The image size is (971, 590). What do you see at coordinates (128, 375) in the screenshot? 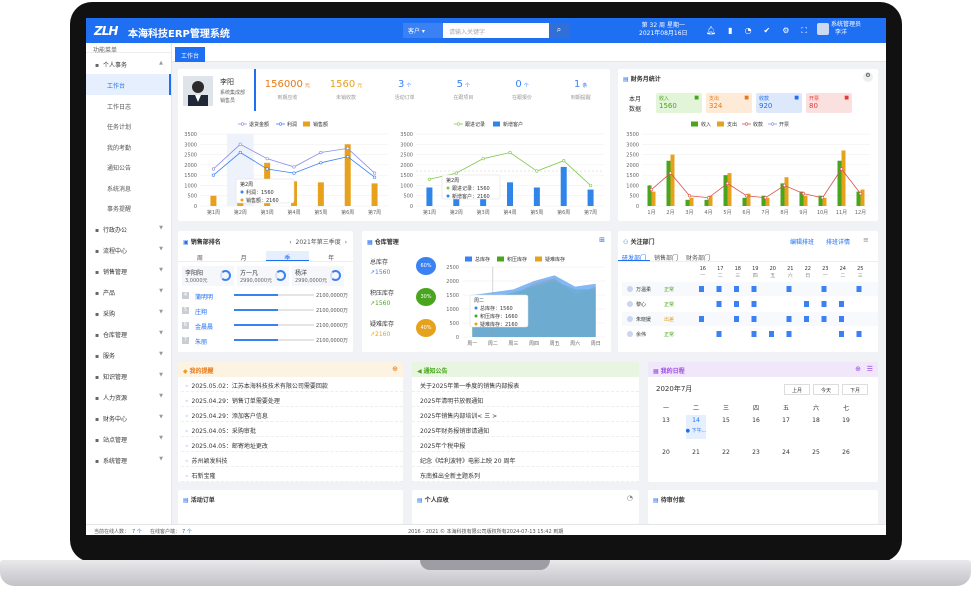
I see `sidebar-group-8: ▪ 知识管理 ▼` at bounding box center [128, 375].